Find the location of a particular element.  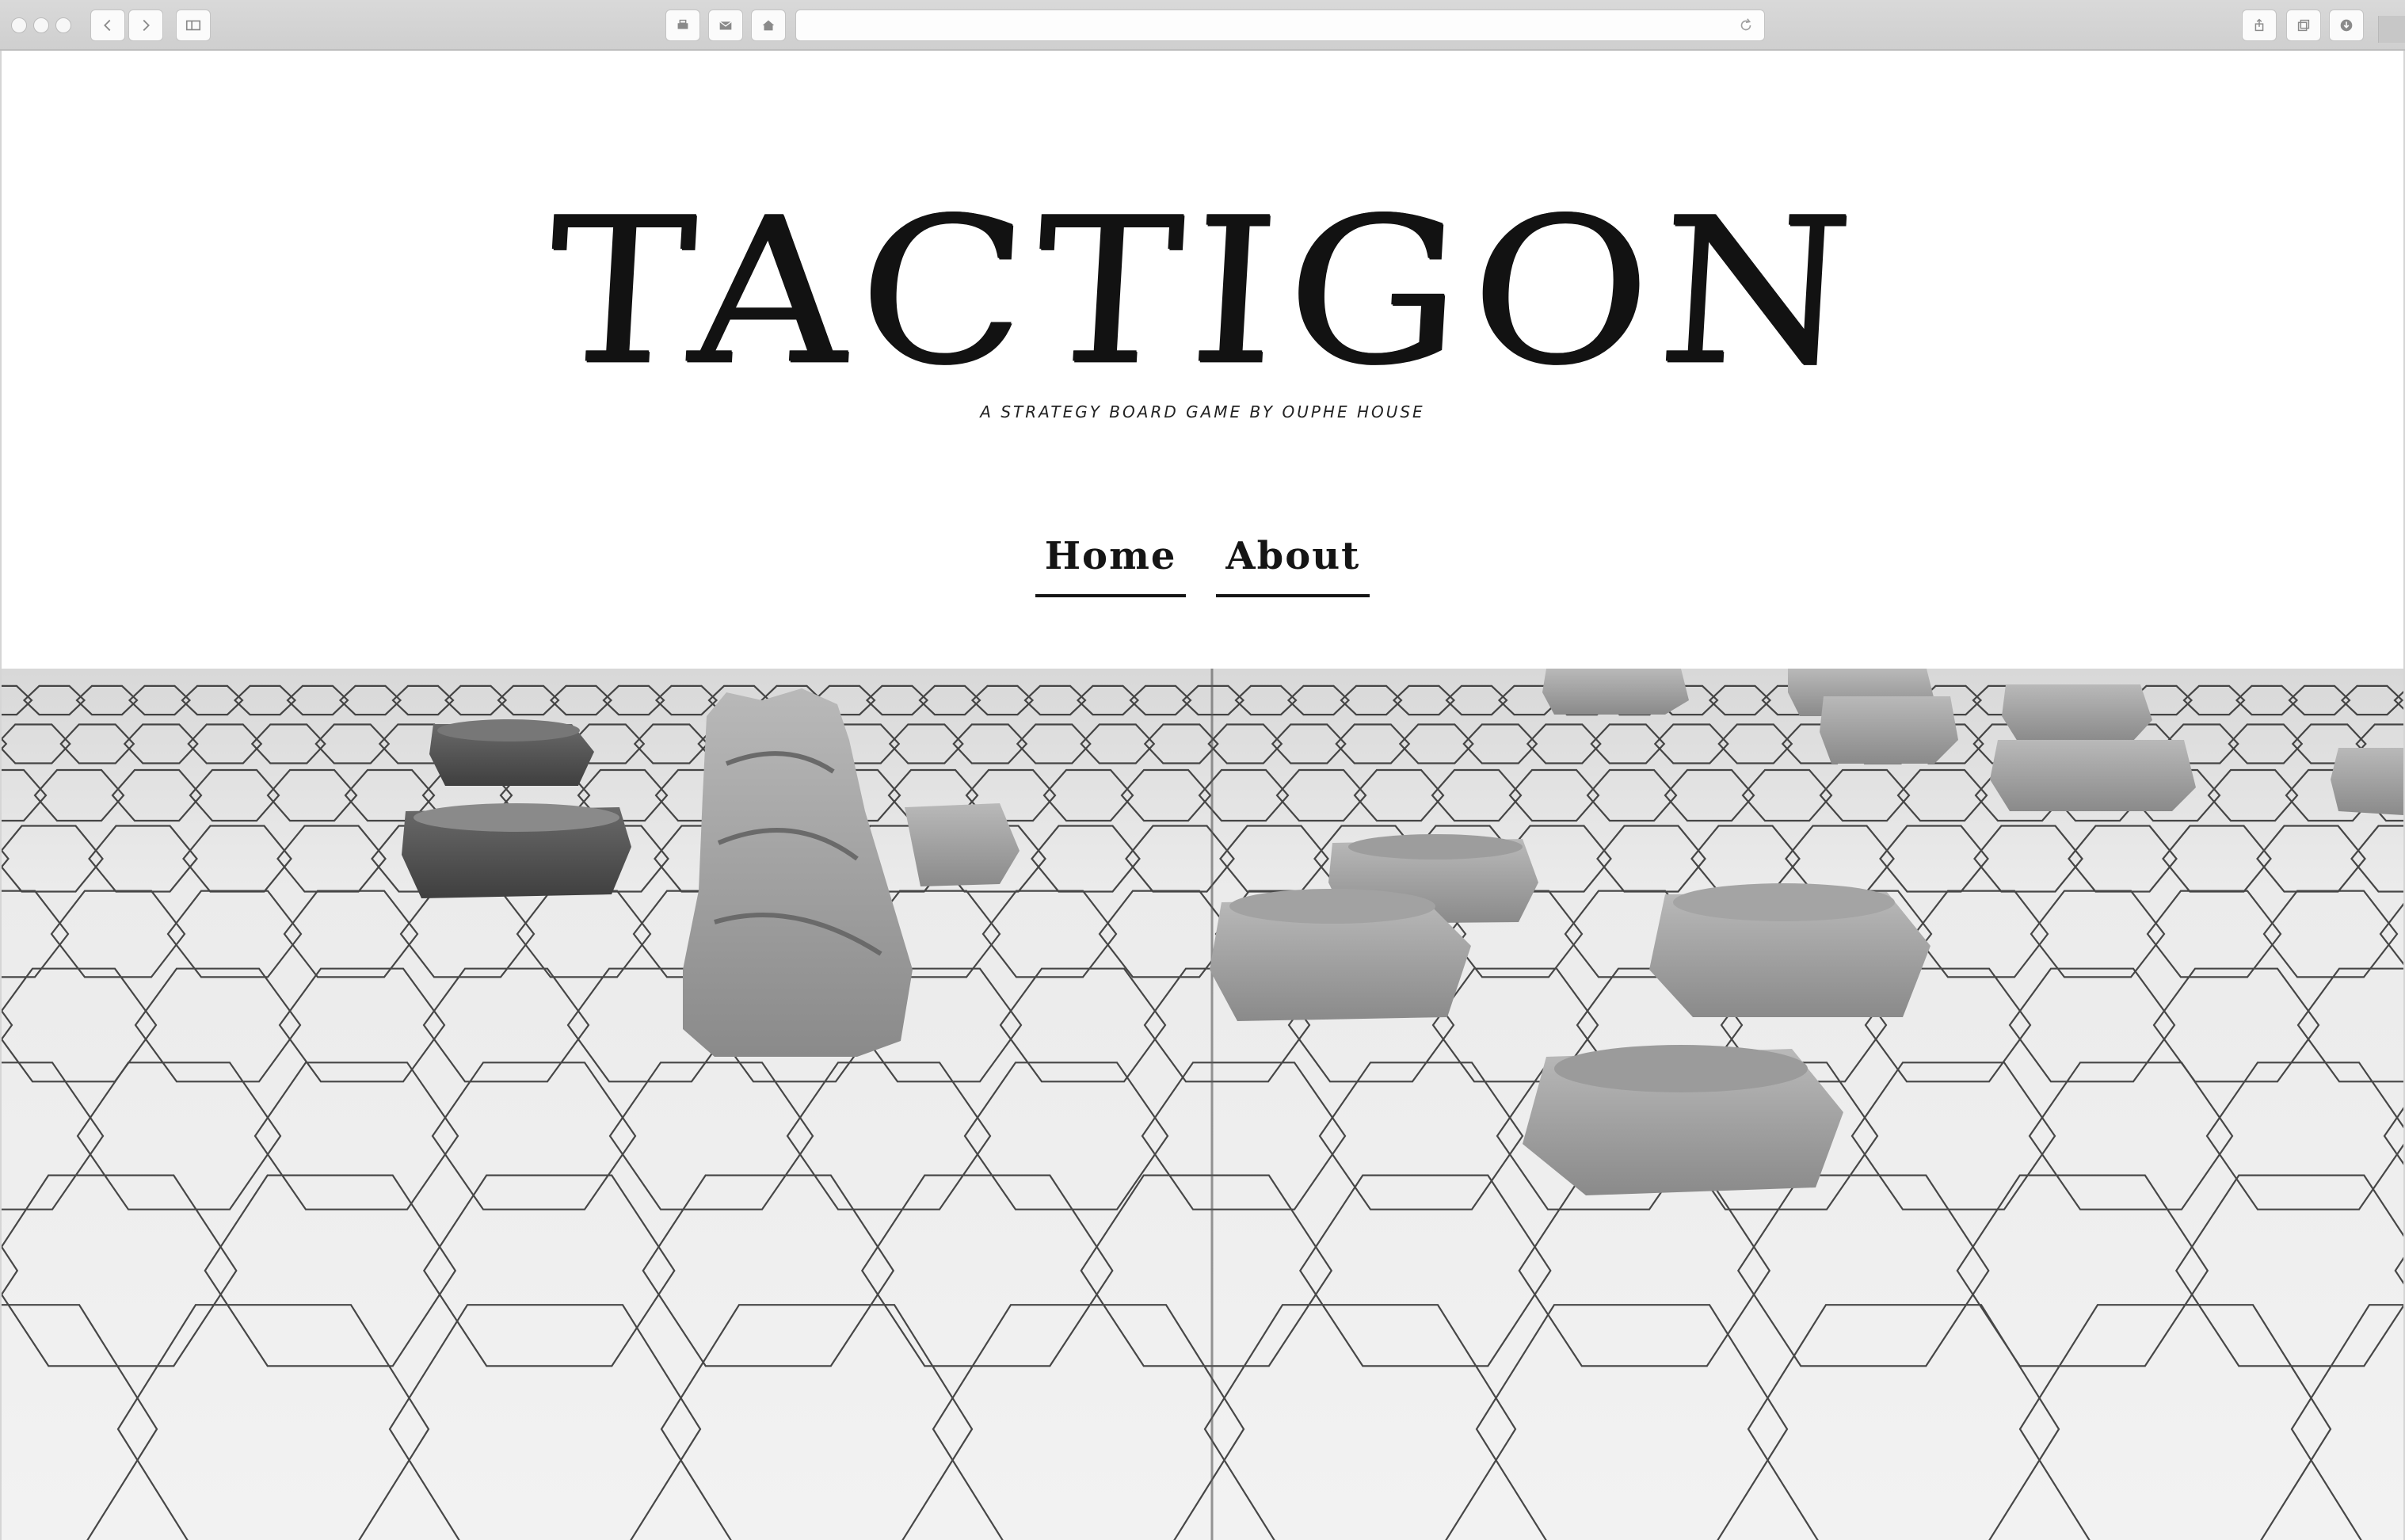

download-icon is located at coordinates (2346, 25).